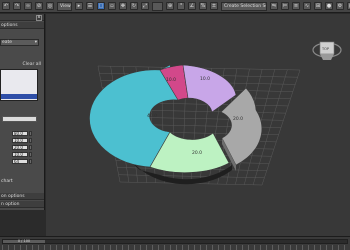 This screenshot has width=350, height=250. I want to click on grid-line, so click(281, 127).